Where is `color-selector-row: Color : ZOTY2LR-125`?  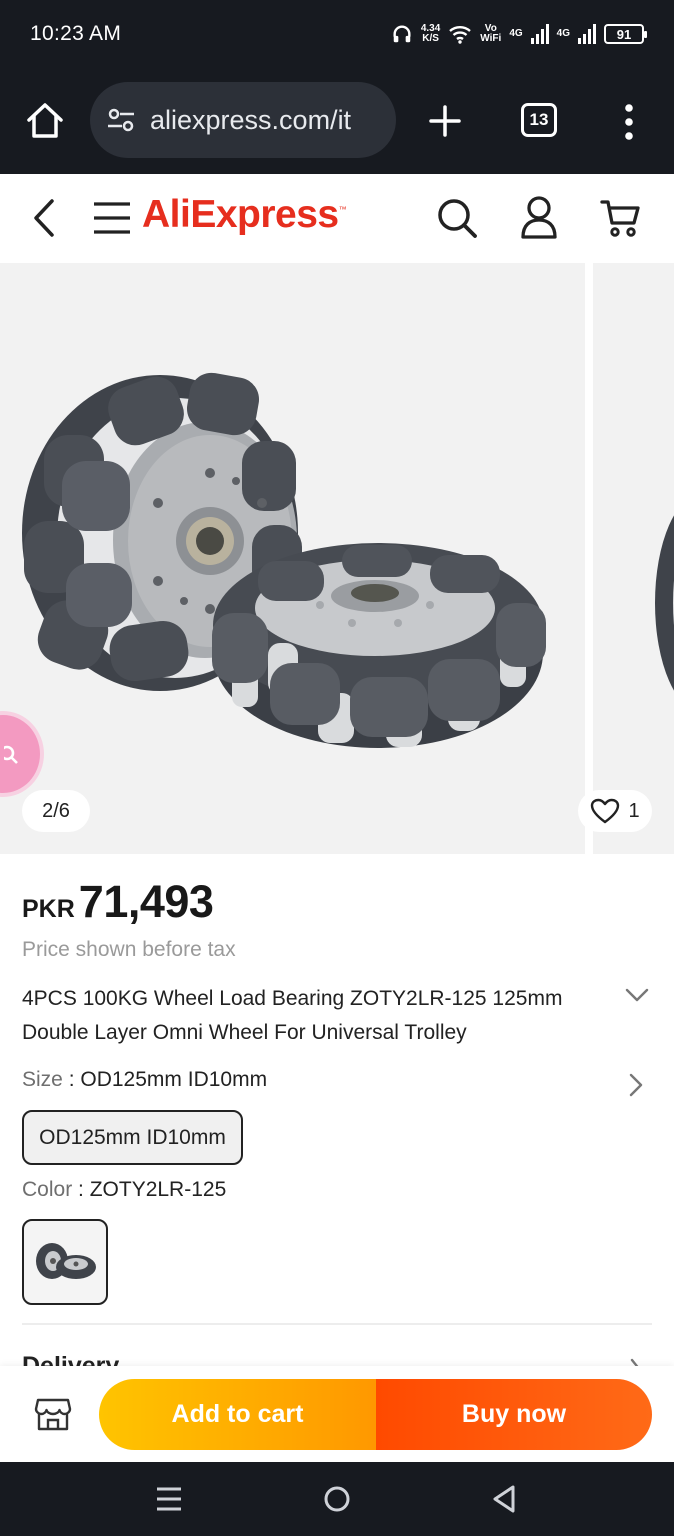
color-selector-row: Color : ZOTY2LR-125 is located at coordinates (124, 1190).